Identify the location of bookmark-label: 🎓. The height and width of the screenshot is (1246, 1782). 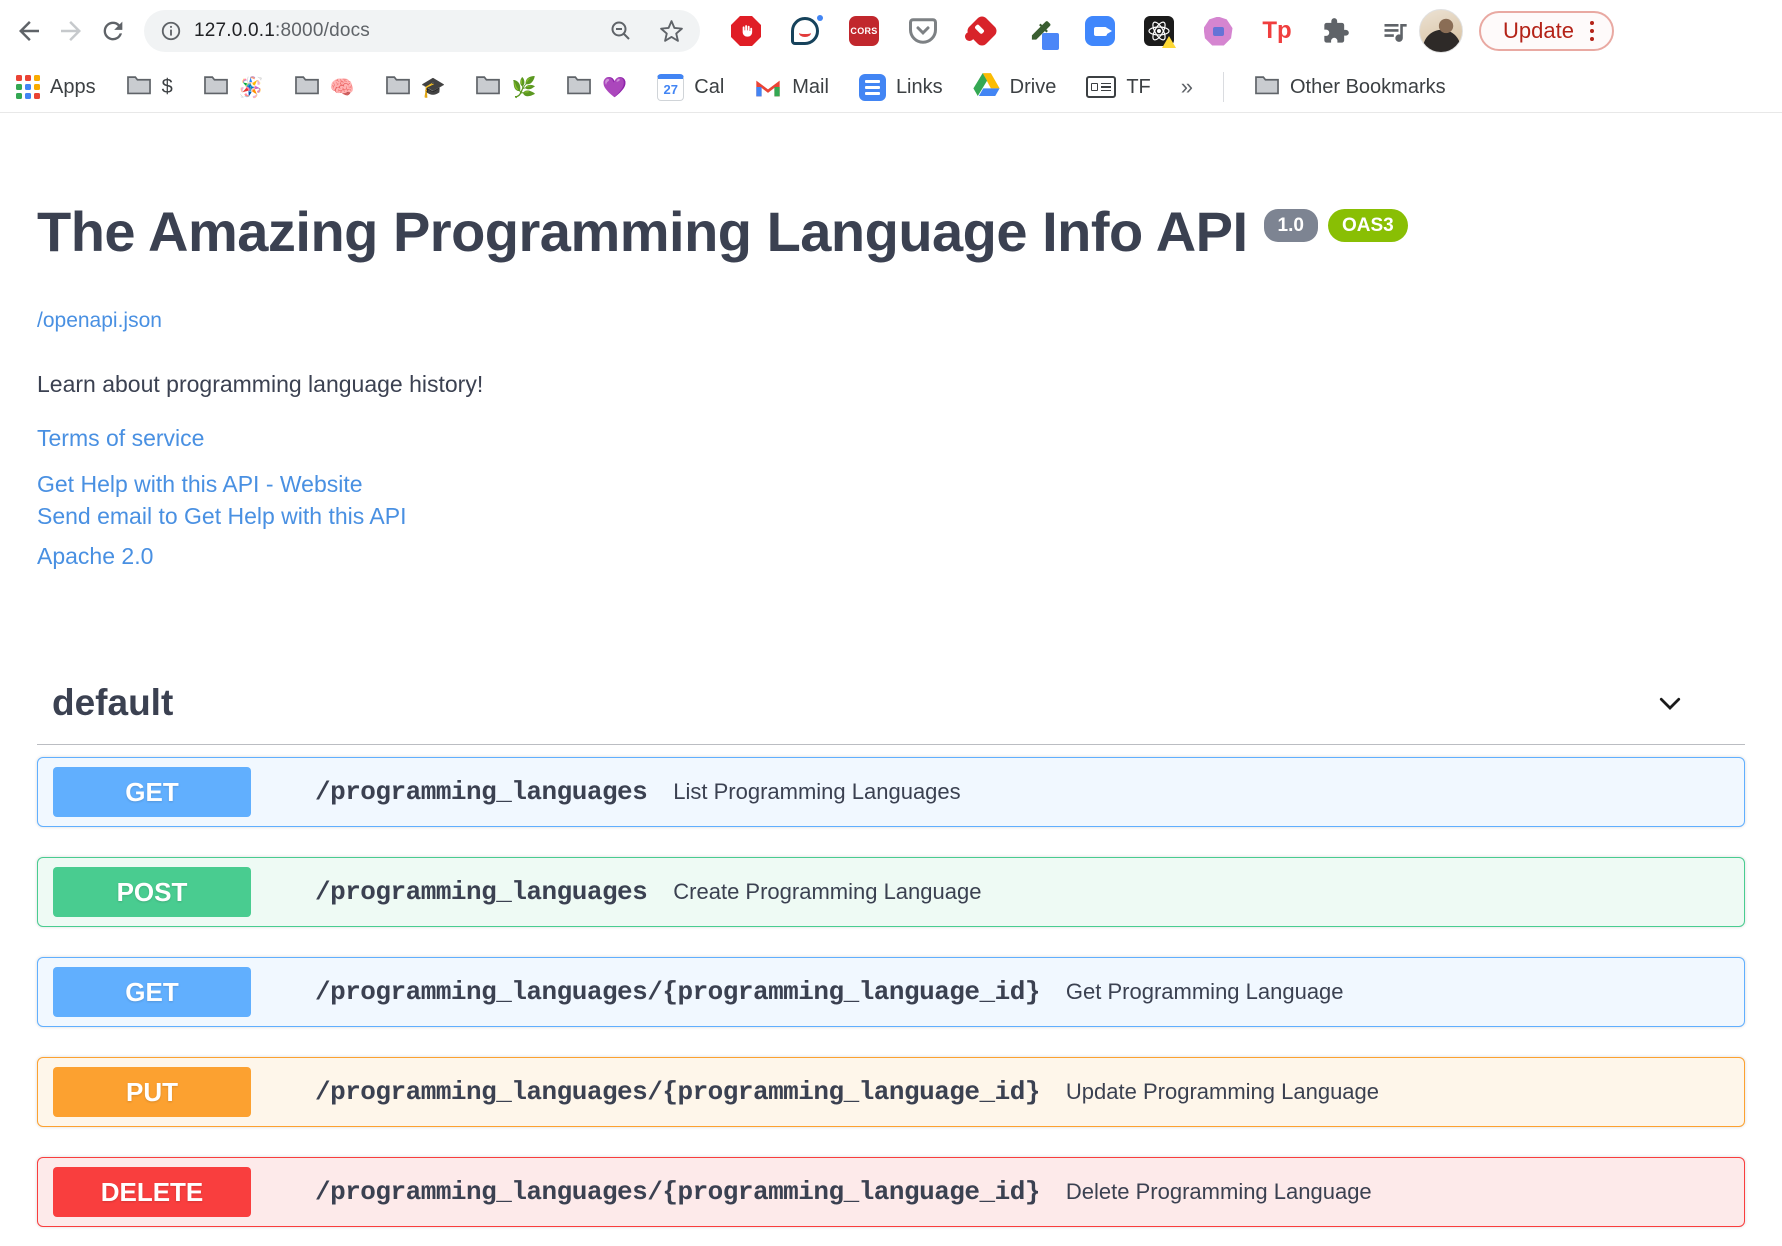
(433, 87).